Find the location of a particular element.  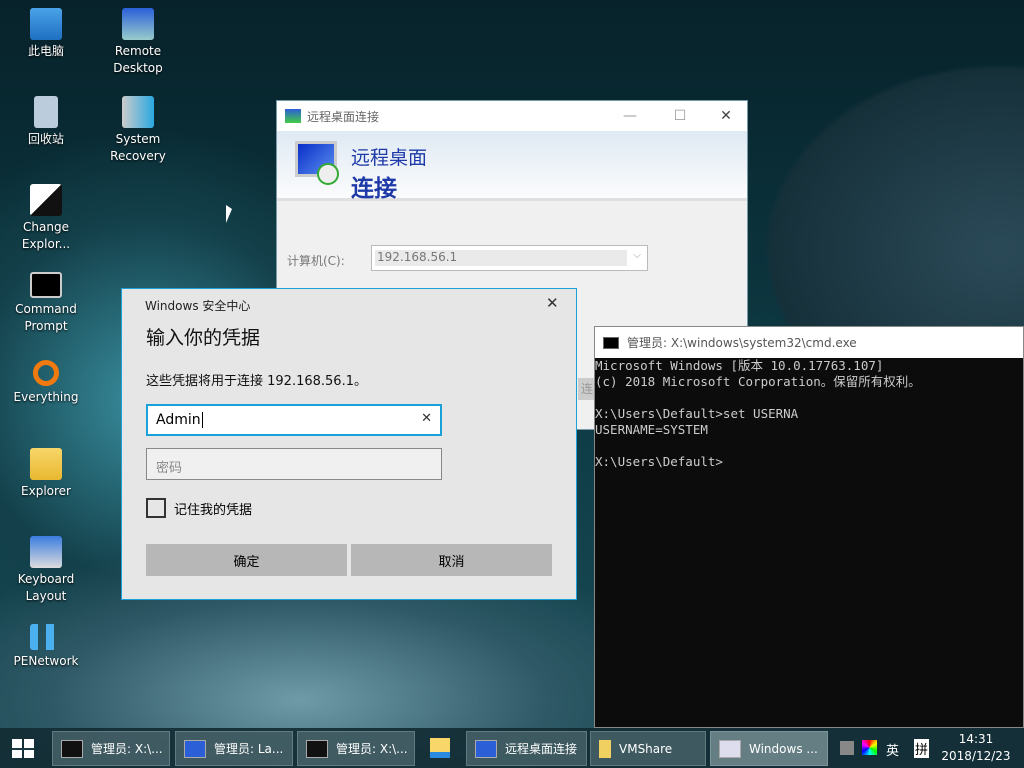

desktop-icon-remote-desktop: Remote Desktop is located at coordinates (138, 42).